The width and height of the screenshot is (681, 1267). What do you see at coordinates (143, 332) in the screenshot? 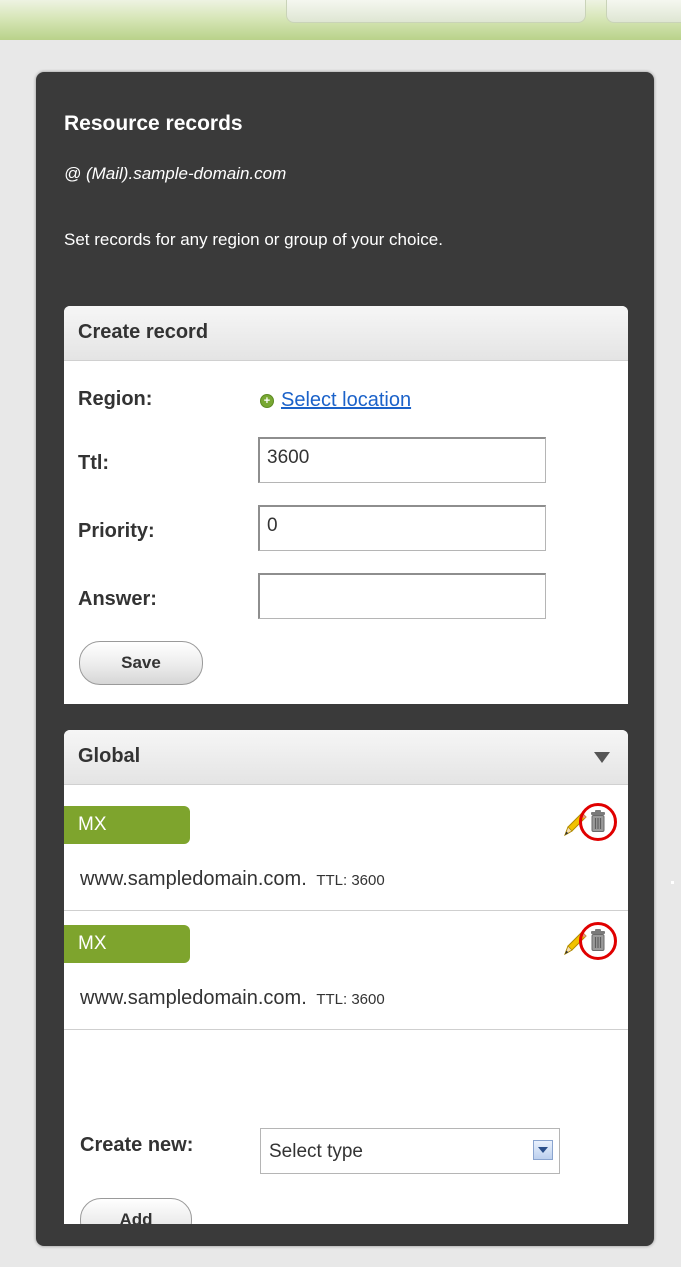
I see `create-record-title: Create record` at bounding box center [143, 332].